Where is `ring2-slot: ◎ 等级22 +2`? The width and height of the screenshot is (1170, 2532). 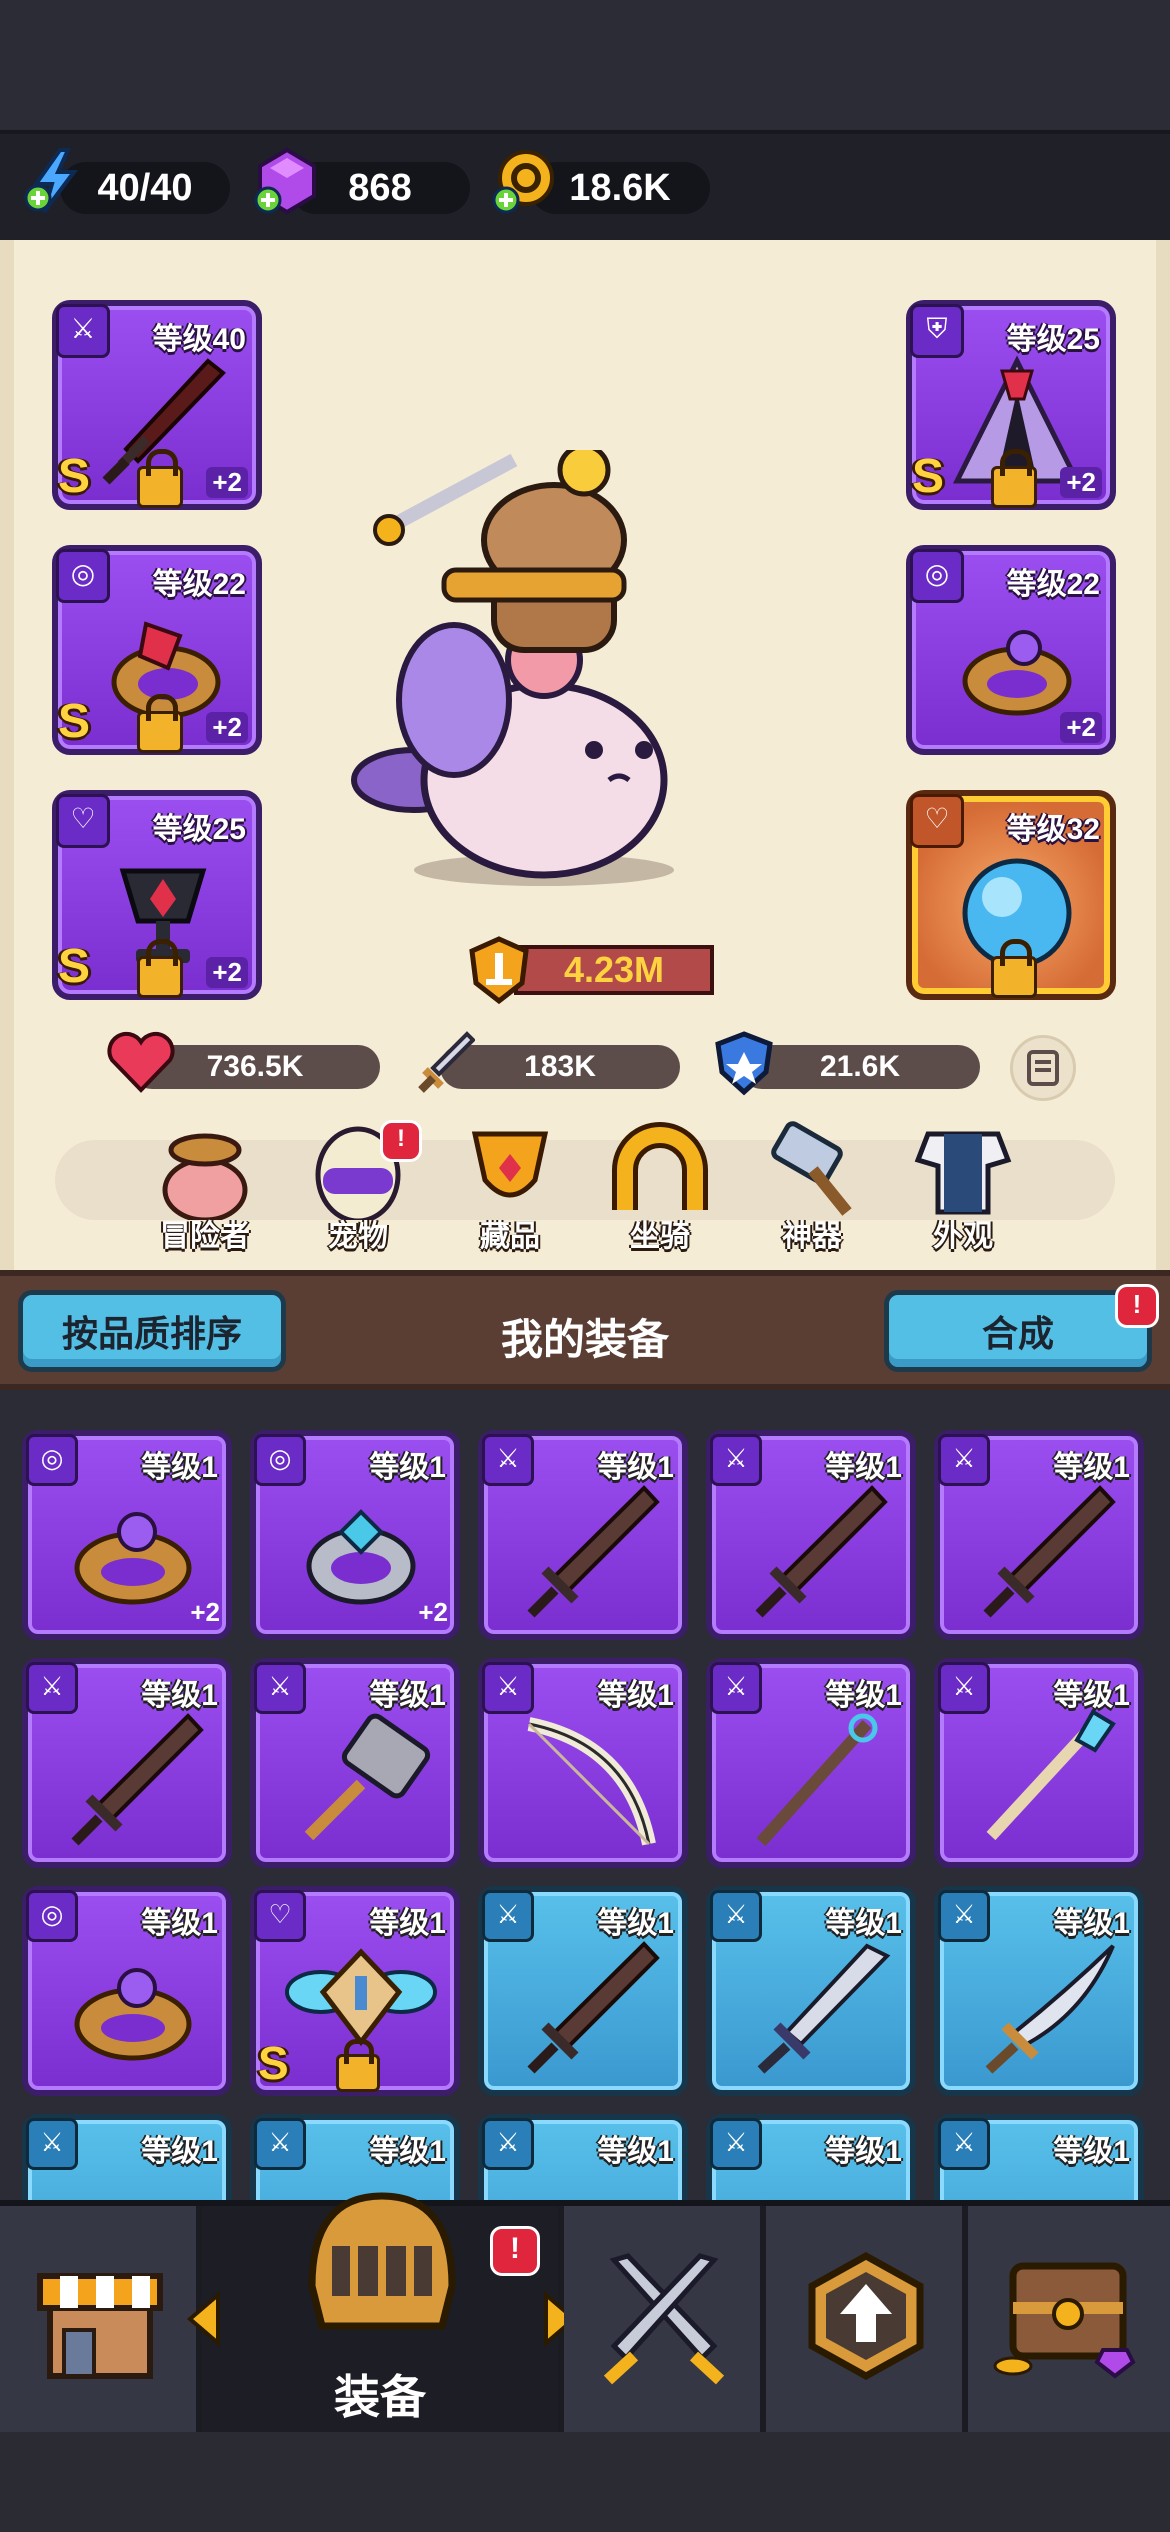 ring2-slot: ◎ 等级22 +2 is located at coordinates (1011, 650).